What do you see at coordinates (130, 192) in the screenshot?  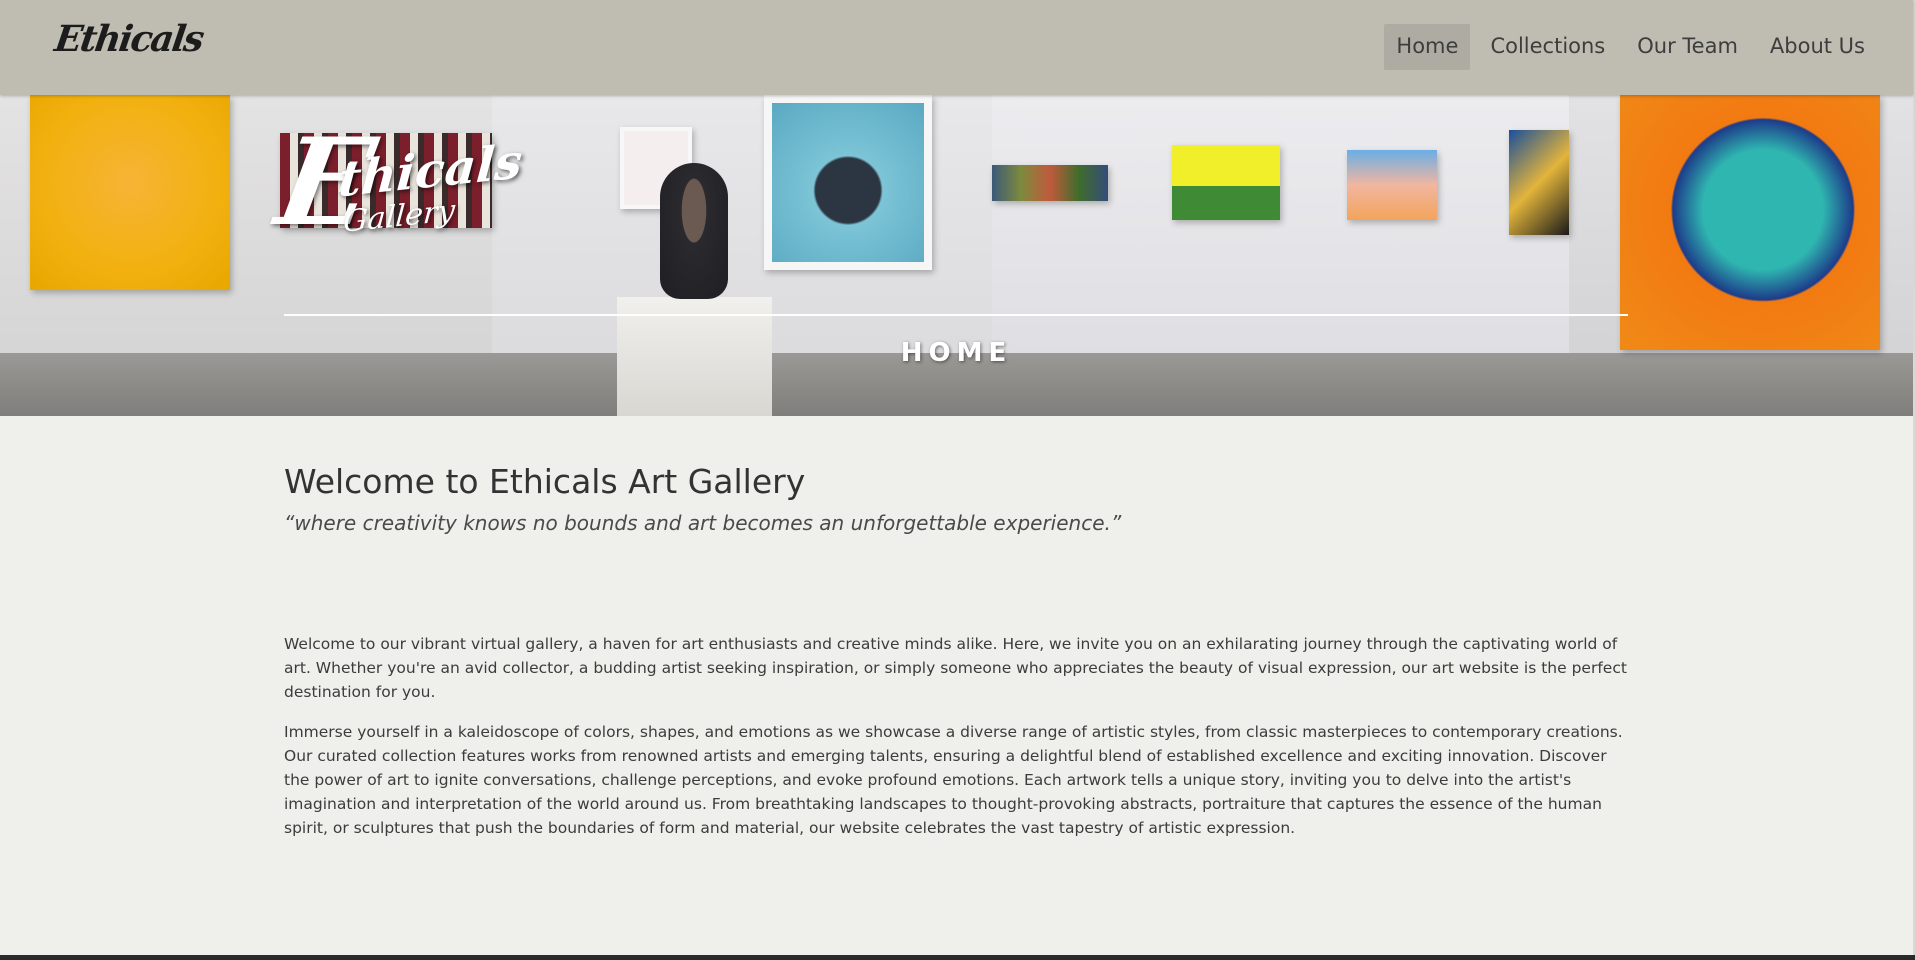 I see `artwork-yellow-painting` at bounding box center [130, 192].